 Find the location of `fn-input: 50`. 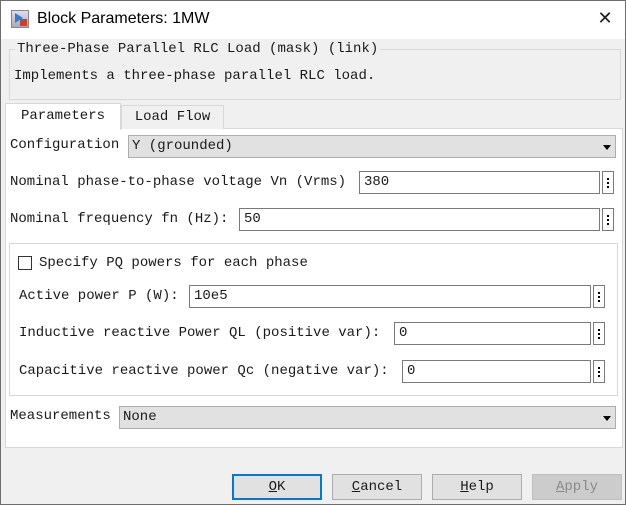

fn-input: 50 is located at coordinates (419, 219).